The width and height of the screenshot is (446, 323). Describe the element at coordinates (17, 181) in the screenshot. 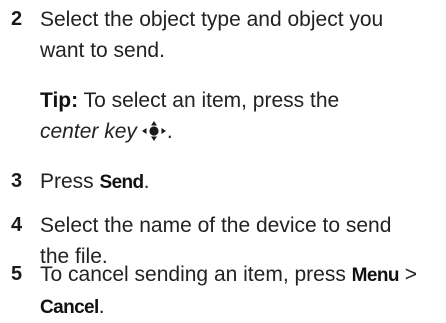

I see `step-number: 3` at that location.